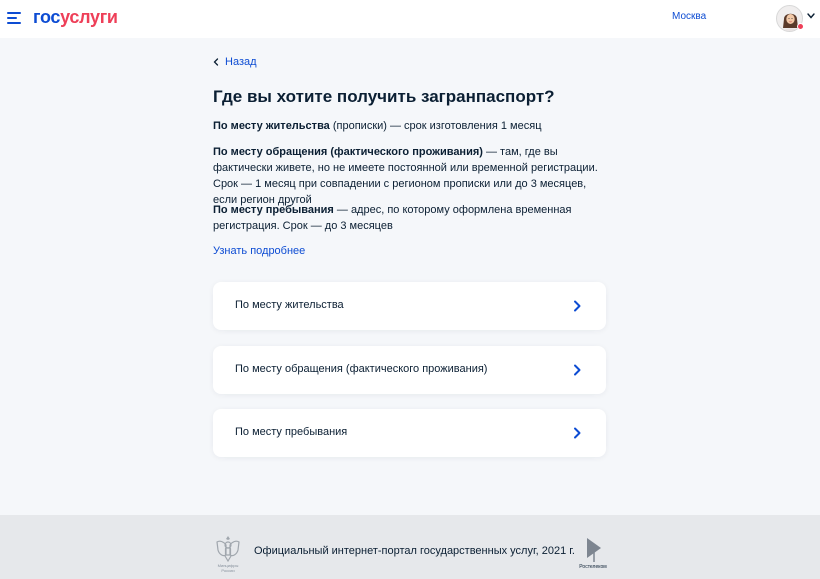 The image size is (820, 579). What do you see at coordinates (689, 16) in the screenshot?
I see `city-selector: Москва` at bounding box center [689, 16].